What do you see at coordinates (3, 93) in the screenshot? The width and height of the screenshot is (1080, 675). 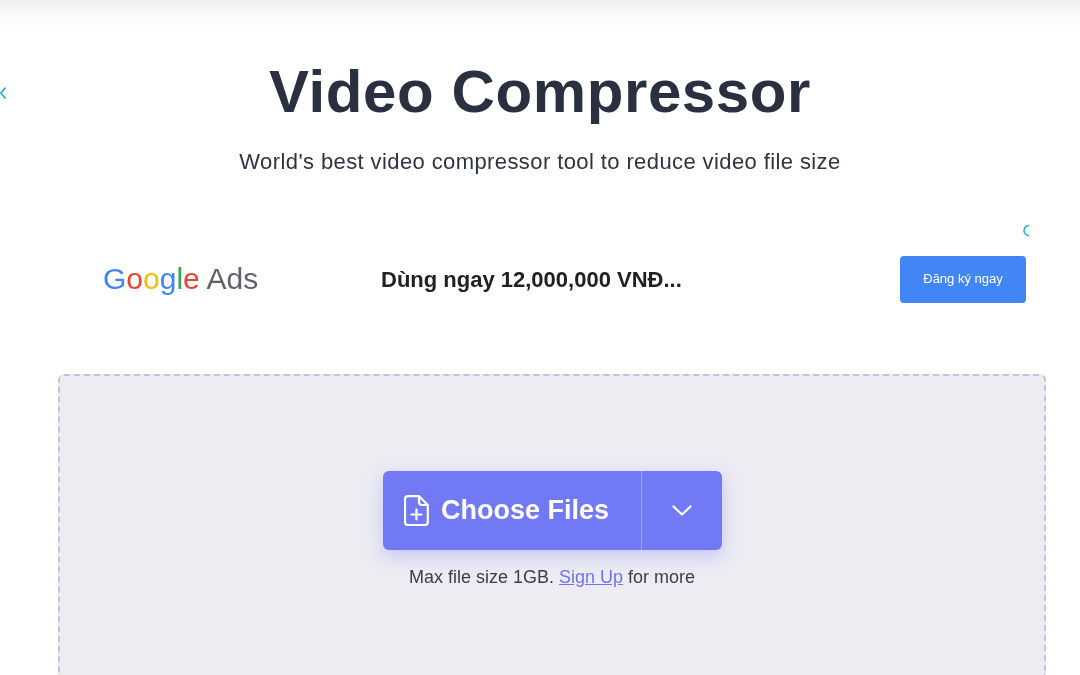 I see `chevron-left-icon` at bounding box center [3, 93].